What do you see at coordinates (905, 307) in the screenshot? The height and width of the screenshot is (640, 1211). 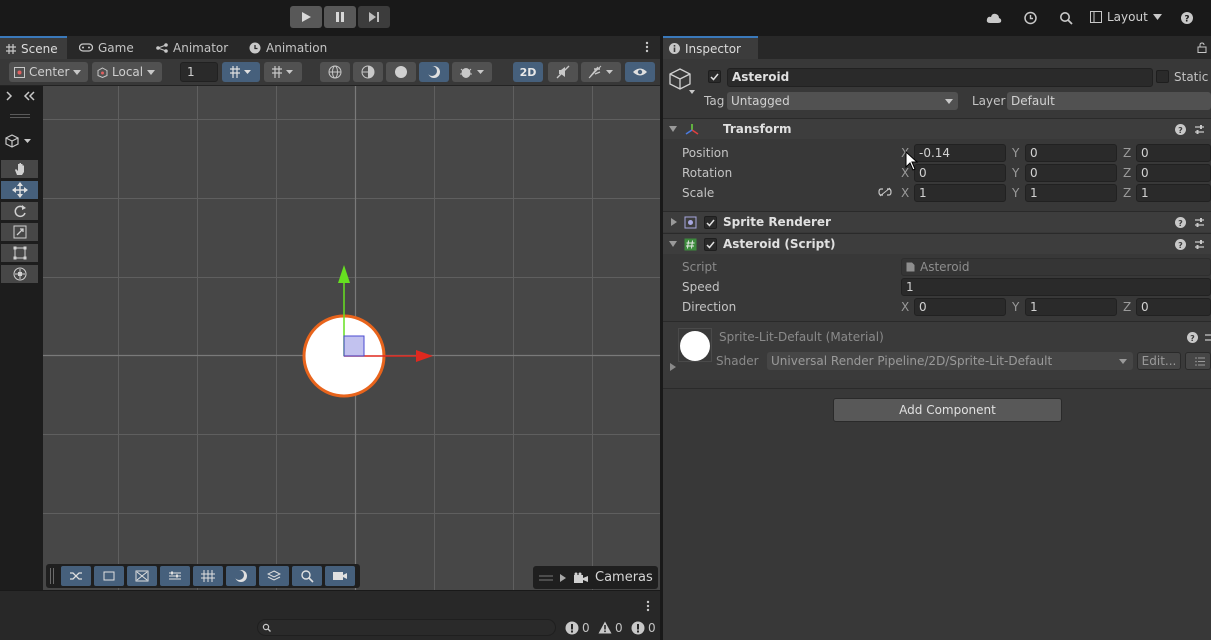 I see `direction-x-label: X` at bounding box center [905, 307].